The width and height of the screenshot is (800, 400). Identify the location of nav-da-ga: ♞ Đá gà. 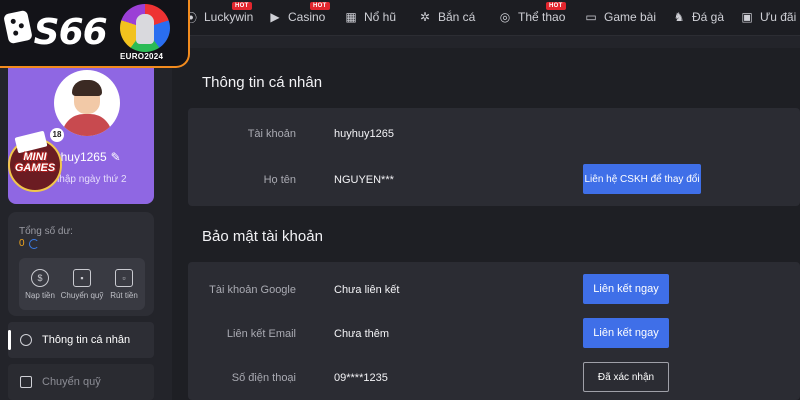
(698, 17).